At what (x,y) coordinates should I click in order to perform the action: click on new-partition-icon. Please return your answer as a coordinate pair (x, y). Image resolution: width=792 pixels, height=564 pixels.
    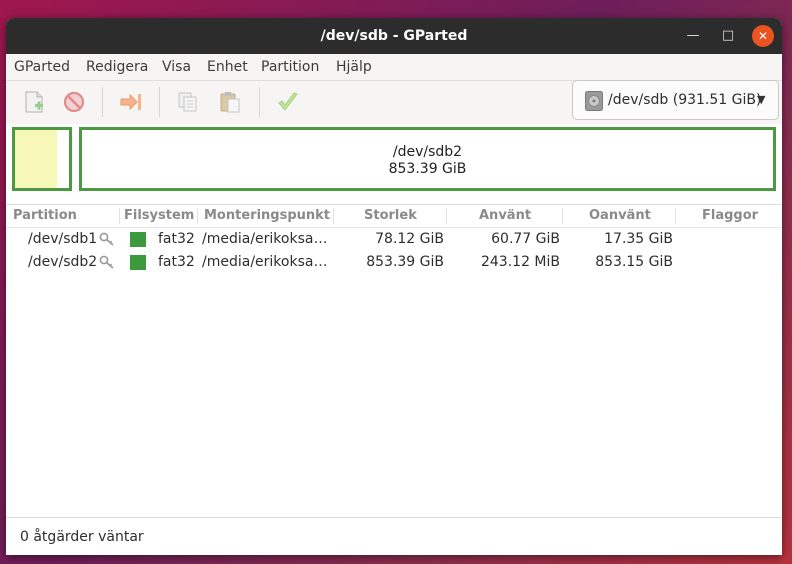
    Looking at the image, I should click on (34, 102).